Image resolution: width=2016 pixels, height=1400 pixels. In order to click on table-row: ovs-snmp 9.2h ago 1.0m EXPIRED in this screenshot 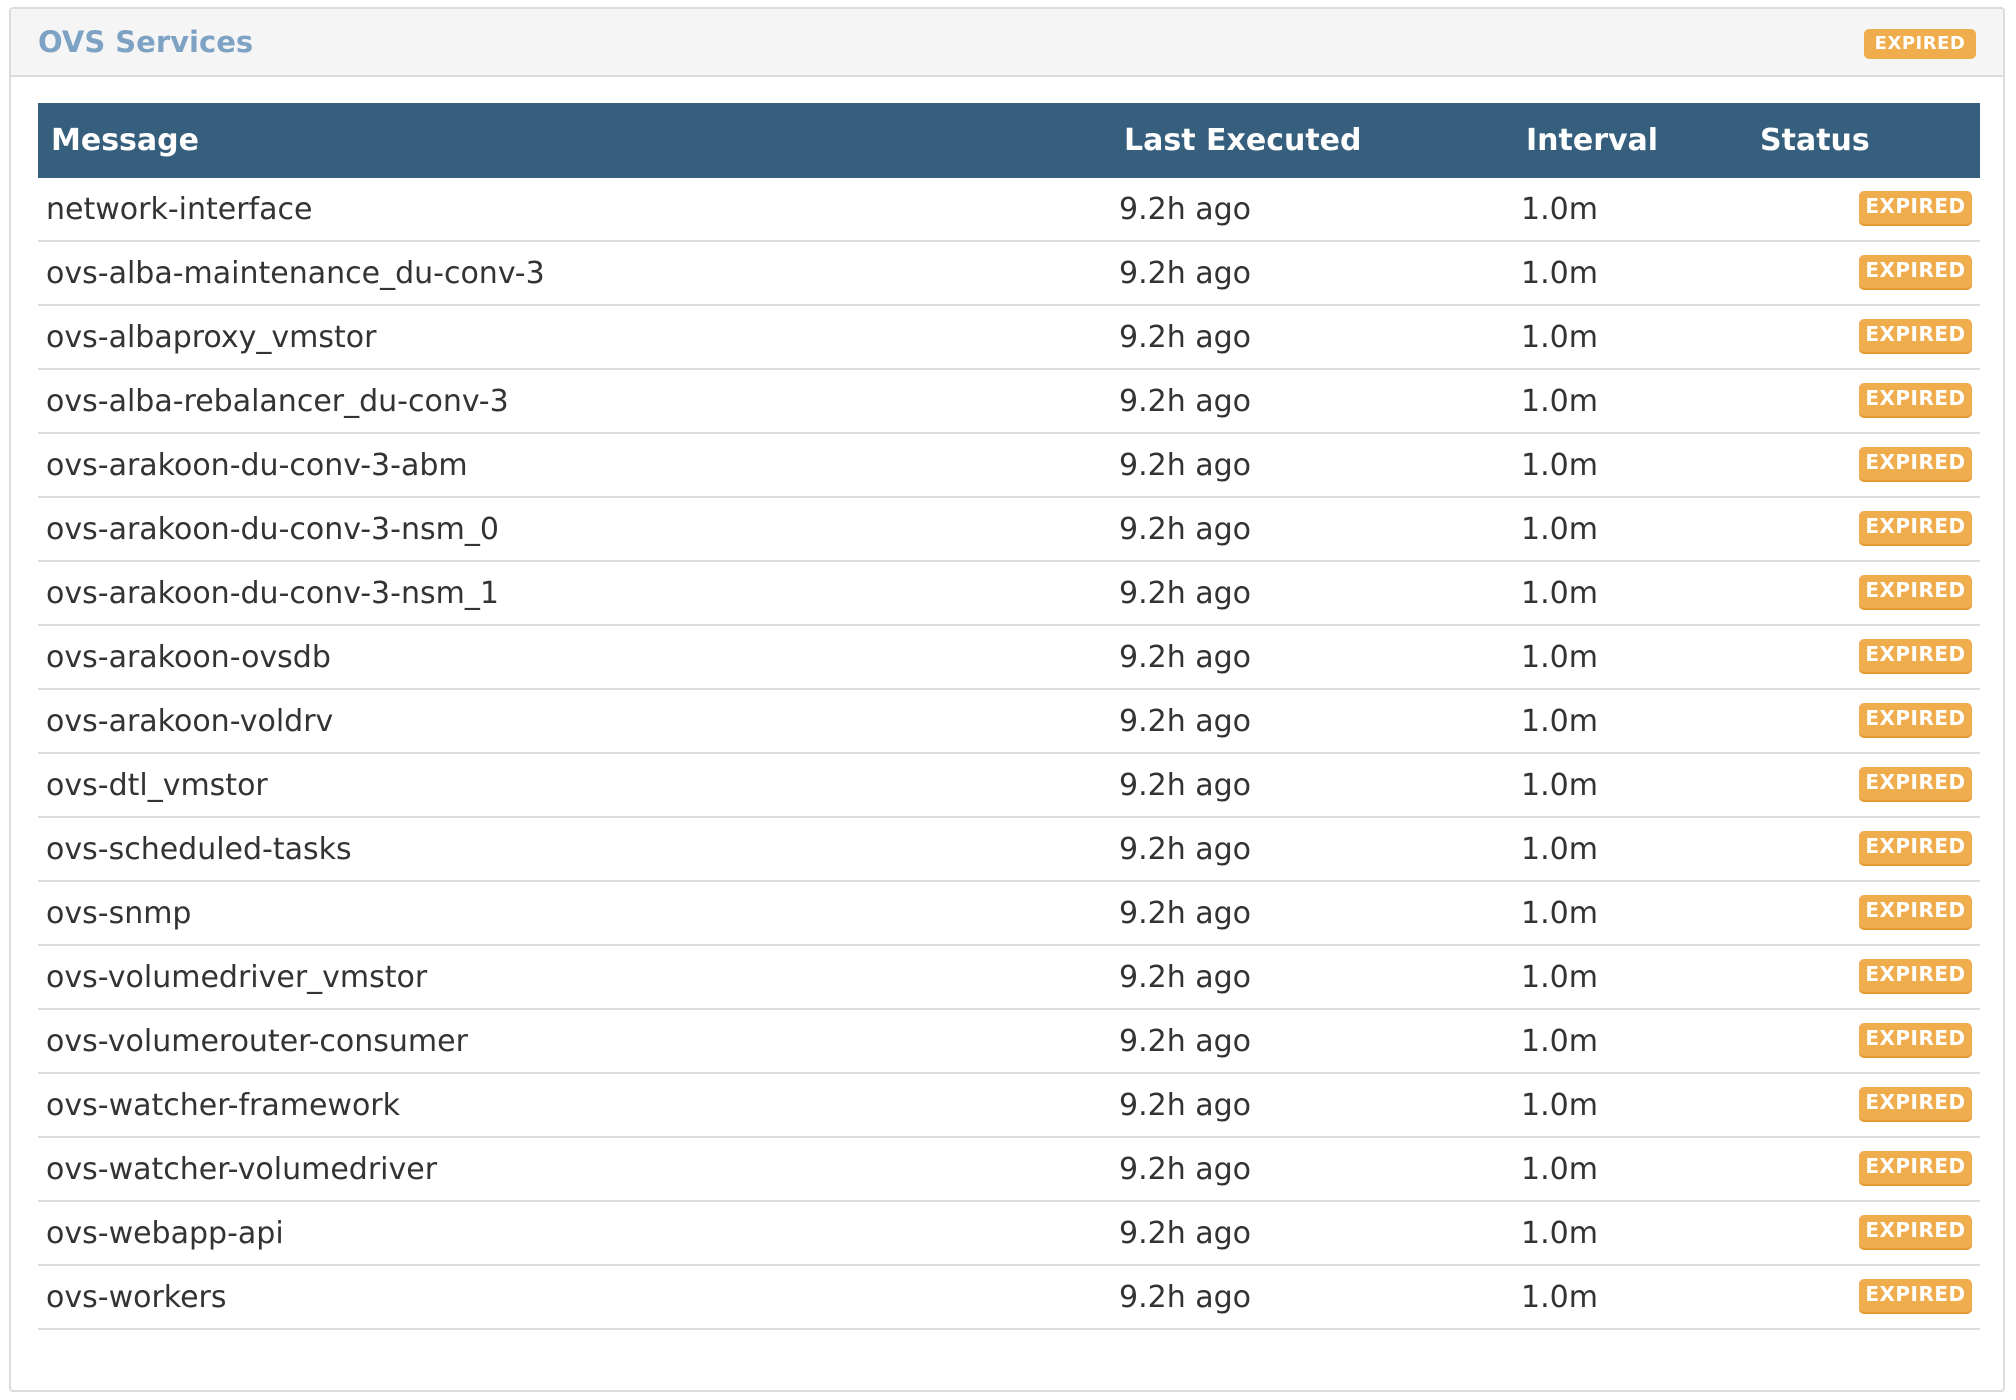, I will do `click(1009, 914)`.